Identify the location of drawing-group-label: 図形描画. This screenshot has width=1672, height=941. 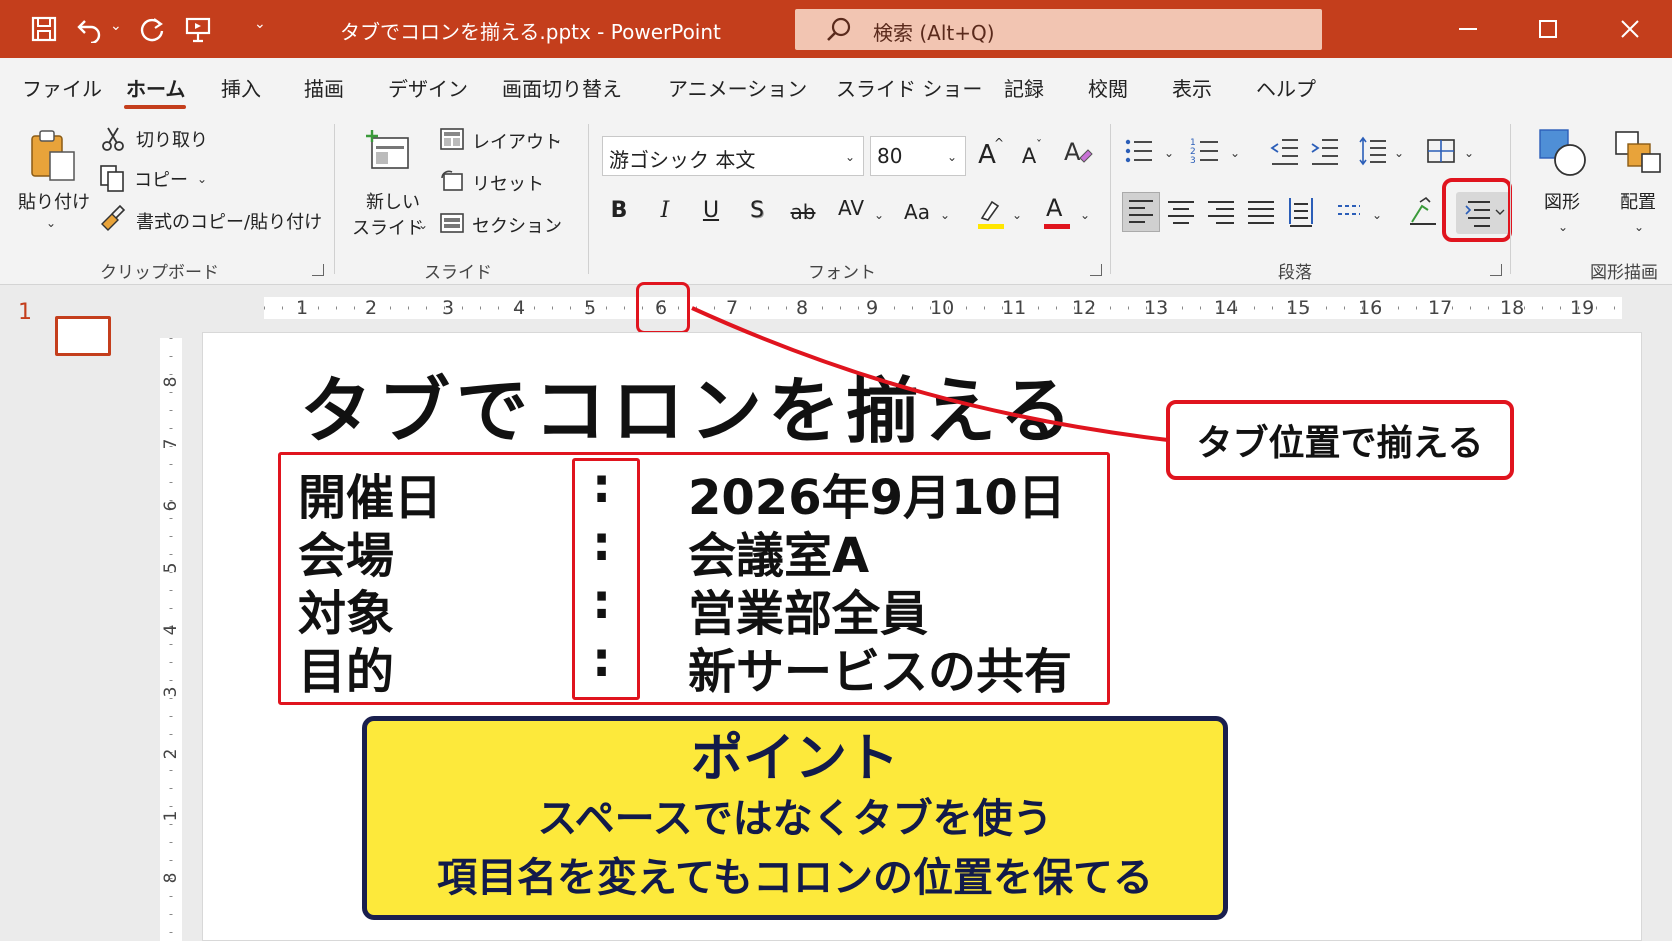
(1624, 273).